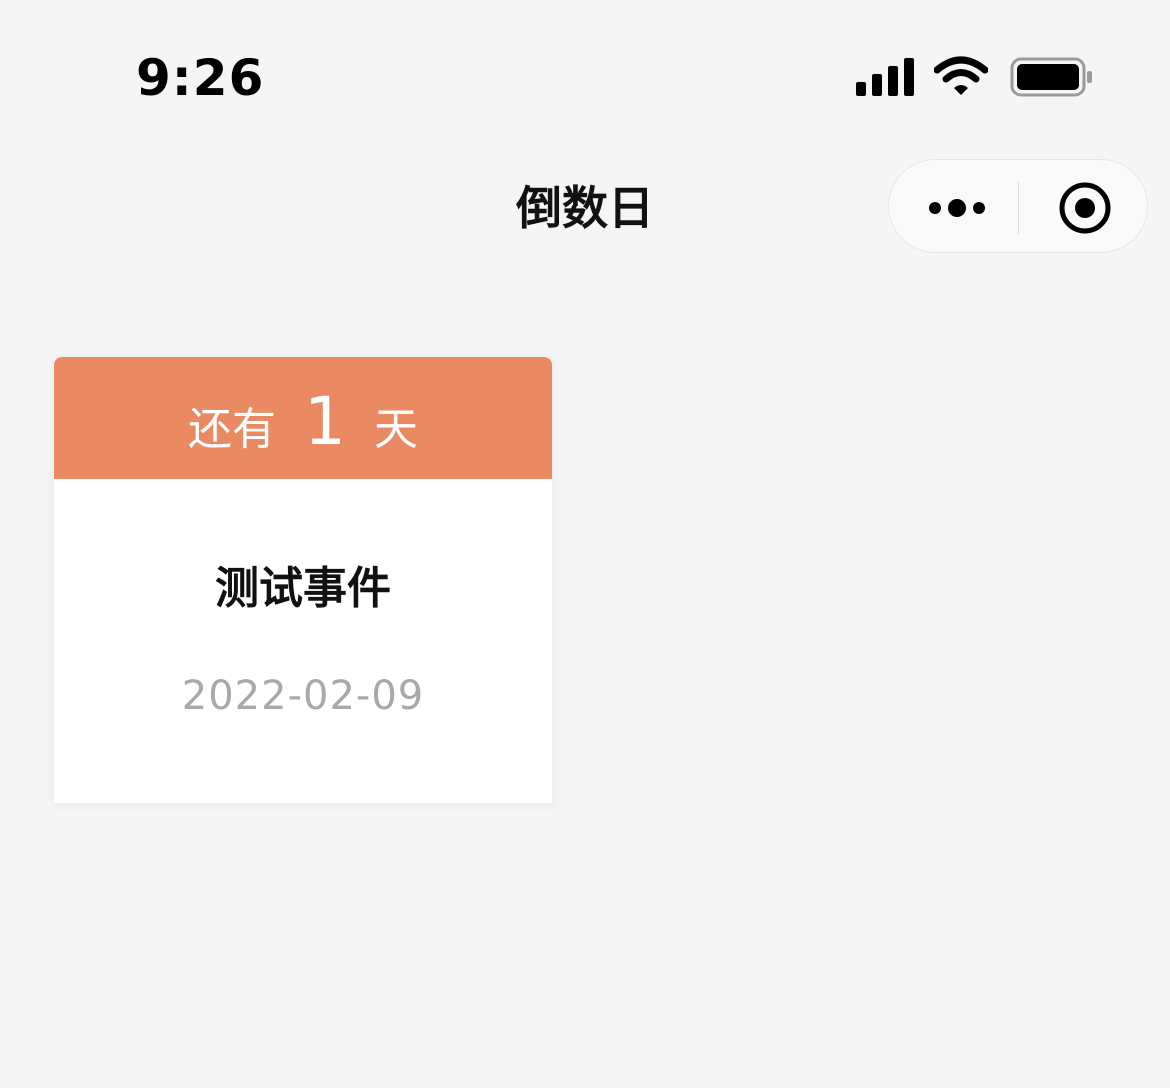  What do you see at coordinates (1051, 77) in the screenshot?
I see `battery-icon` at bounding box center [1051, 77].